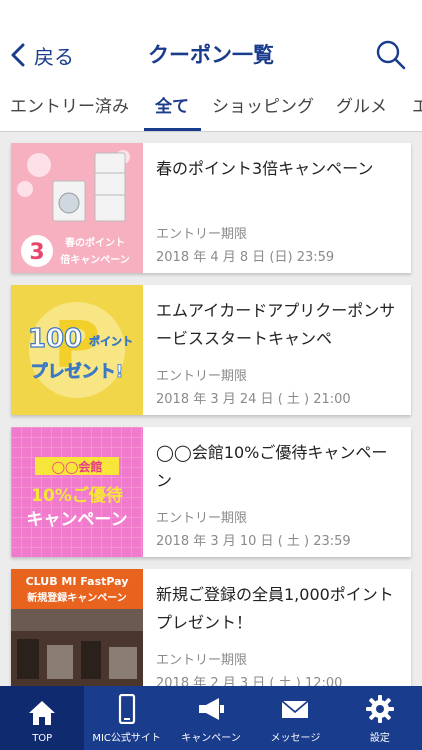 This screenshot has width=422, height=750. I want to click on entry-deadline-date: 2018 年 3 月 10 日 ( 土 ) 23:59, so click(253, 541).